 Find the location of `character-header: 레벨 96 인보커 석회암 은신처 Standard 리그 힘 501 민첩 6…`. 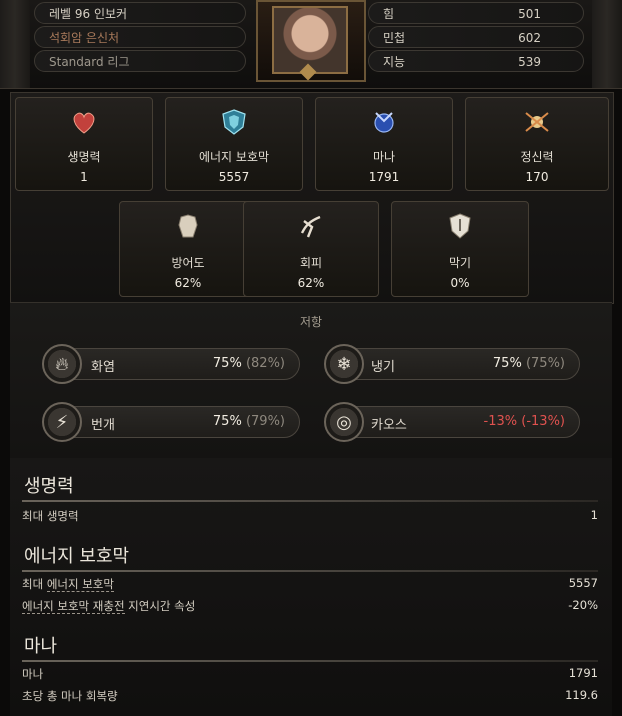

character-header: 레벨 96 인보커 석회암 은신처 Standard 리그 힘 501 민첩 6… is located at coordinates (311, 44).